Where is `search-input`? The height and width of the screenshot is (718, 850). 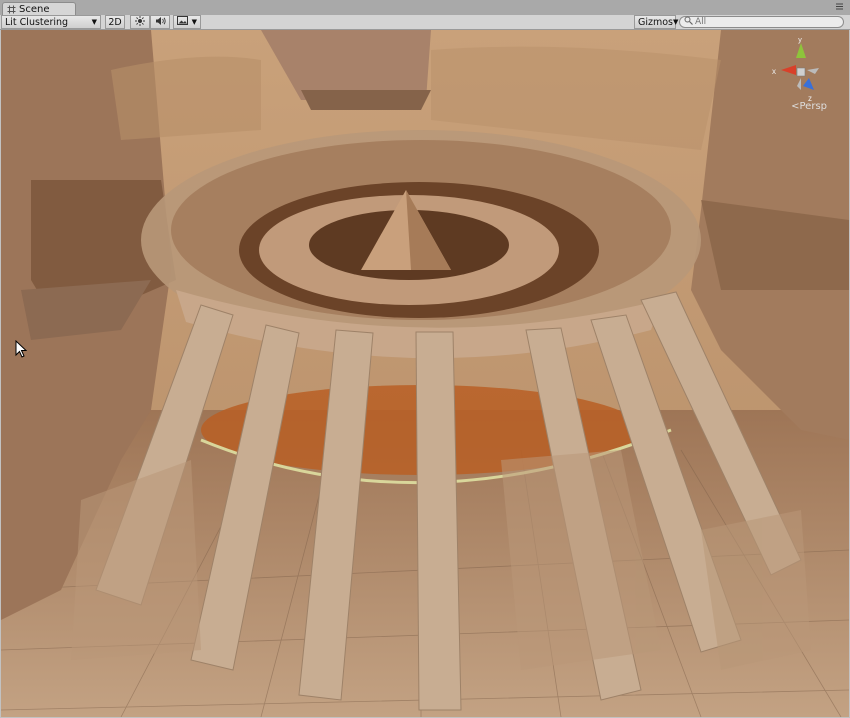 search-input is located at coordinates (760, 22).